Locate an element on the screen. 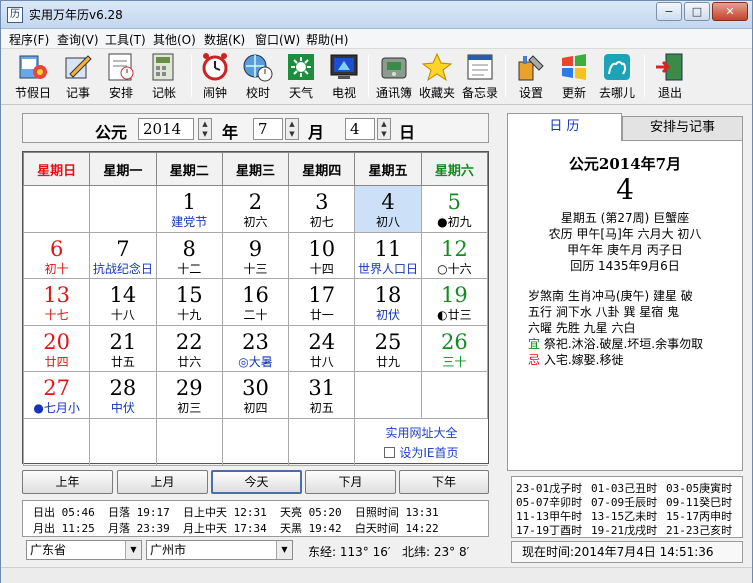 The width and height of the screenshot is (753, 583). day-spinner: ▲ ▼ is located at coordinates (384, 129).